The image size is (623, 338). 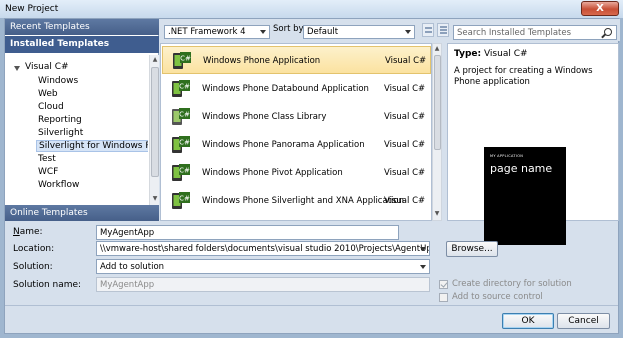 I want to click on template-row: C# Windows Phone Class Library Visual C#, so click(x=296, y=117).